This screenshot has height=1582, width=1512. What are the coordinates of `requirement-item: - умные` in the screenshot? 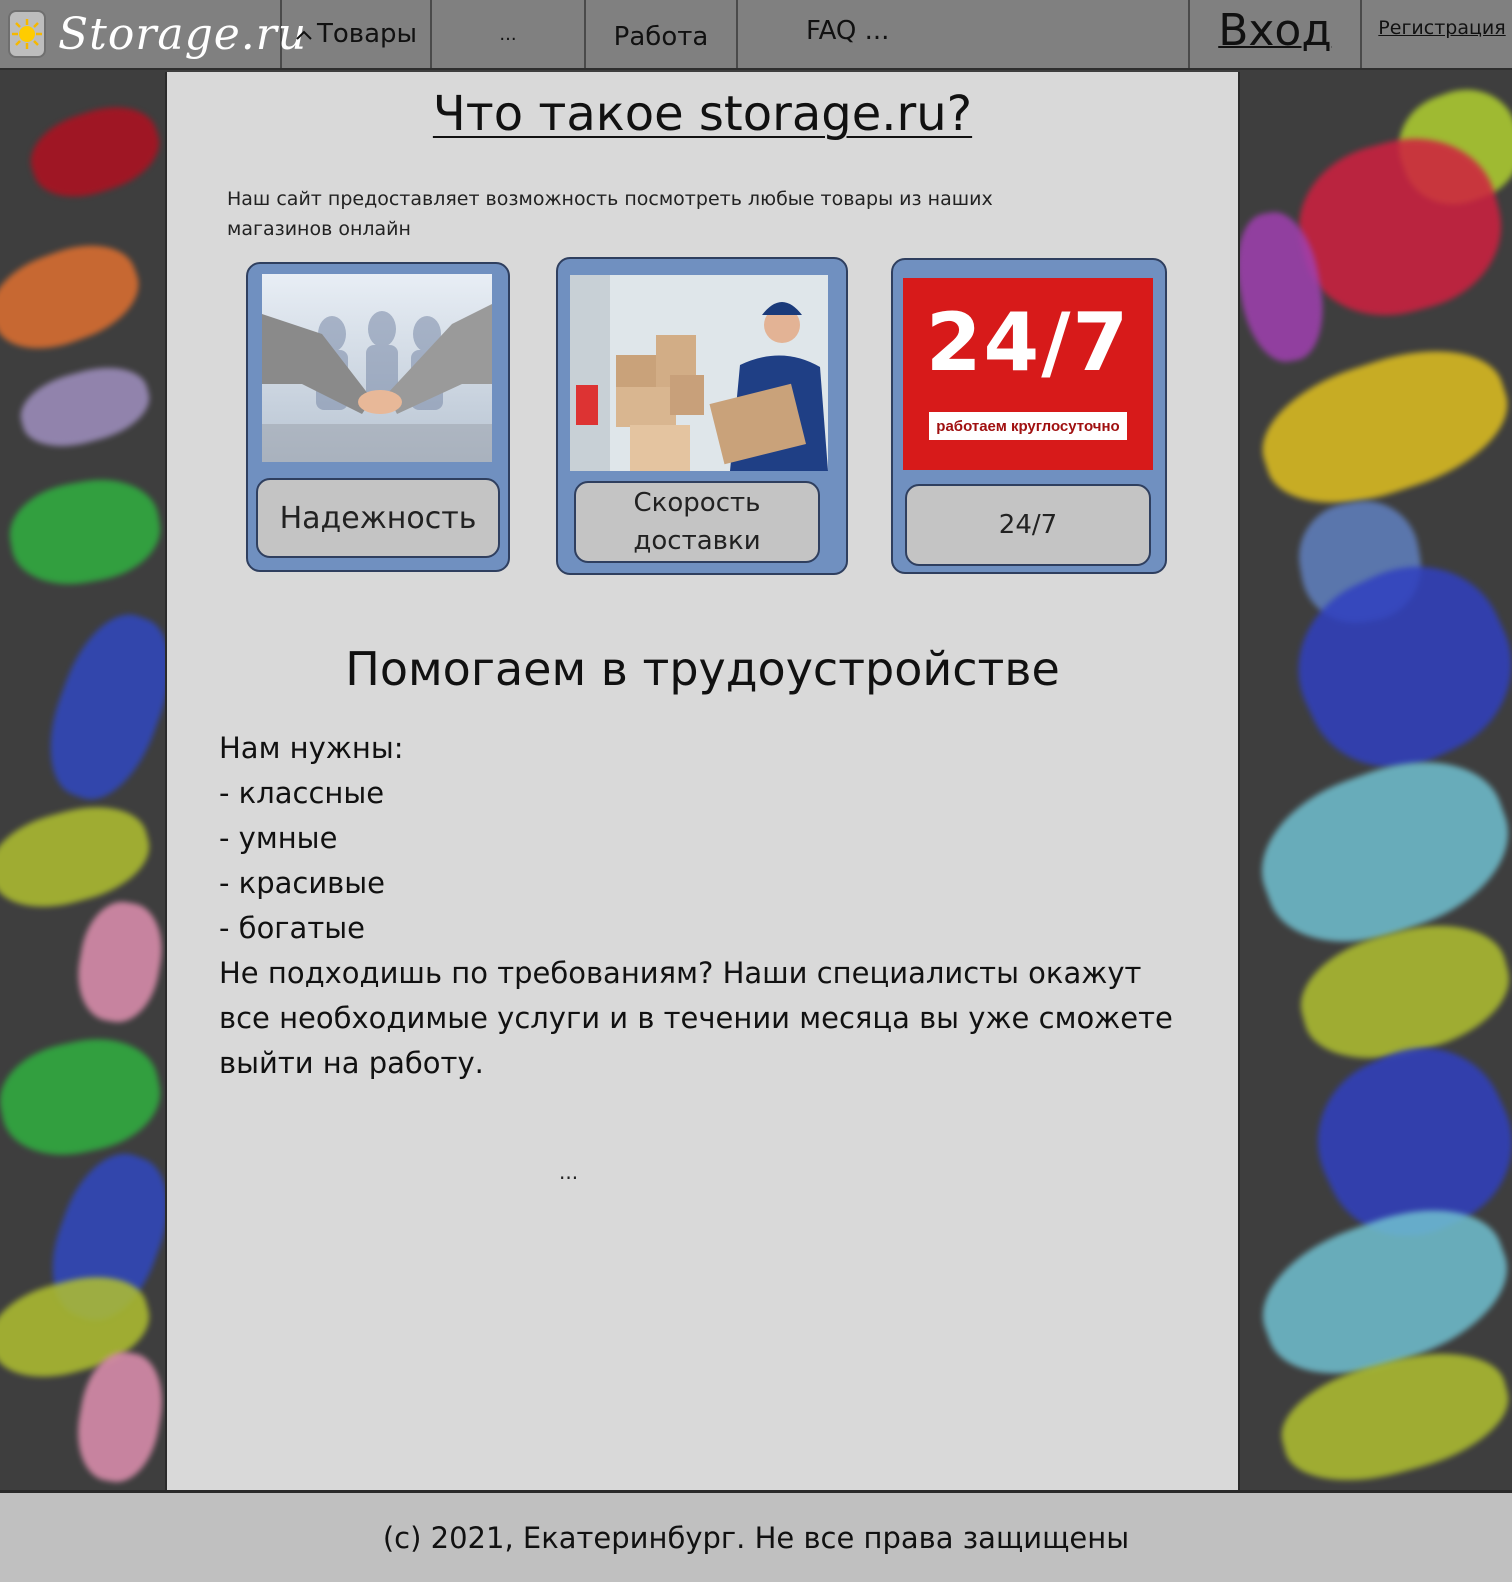 It's located at (278, 838).